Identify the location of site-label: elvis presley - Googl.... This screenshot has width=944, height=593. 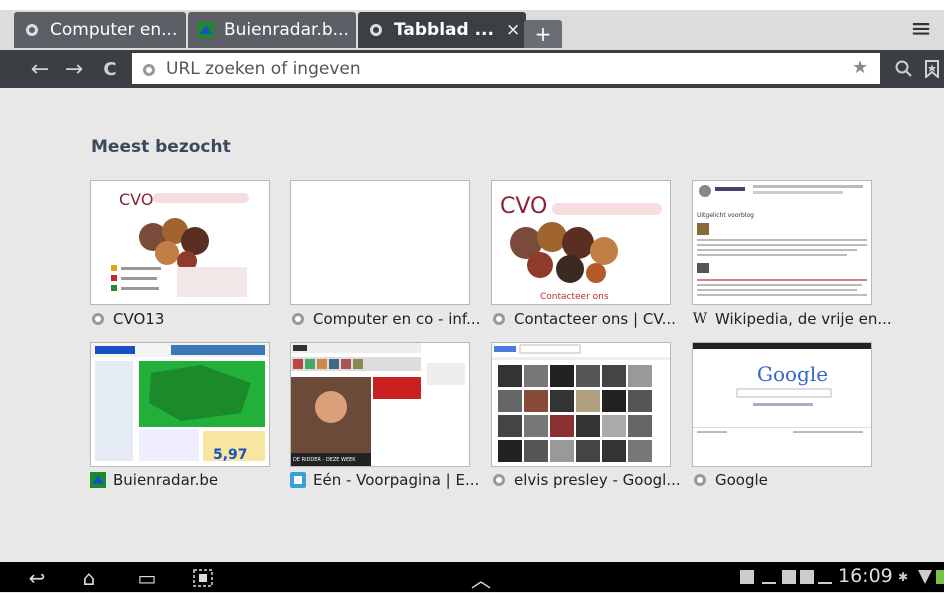
(586, 480).